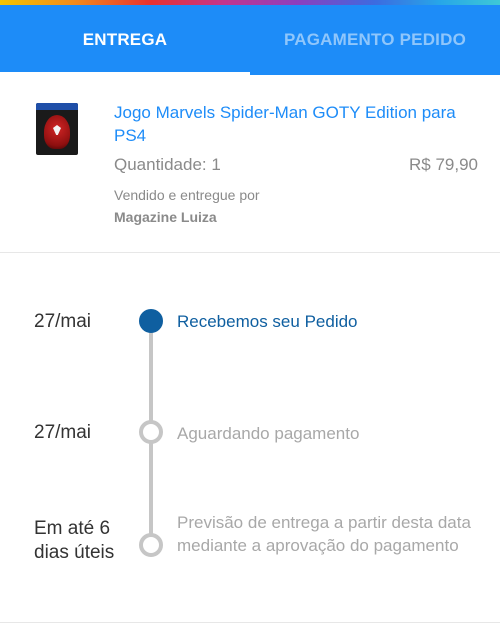 The image size is (500, 631). Describe the element at coordinates (443, 164) in the screenshot. I see `product-price: R$ 79,90` at that location.